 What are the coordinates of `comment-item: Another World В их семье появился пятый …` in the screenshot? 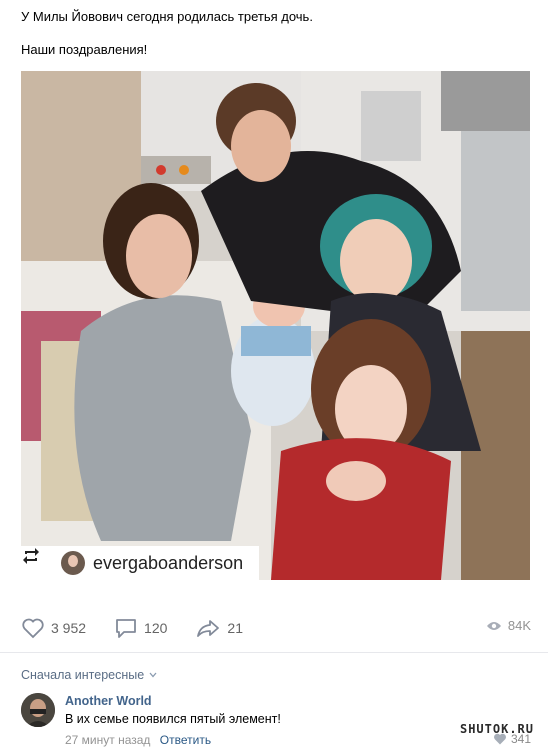 It's located at (276, 720).